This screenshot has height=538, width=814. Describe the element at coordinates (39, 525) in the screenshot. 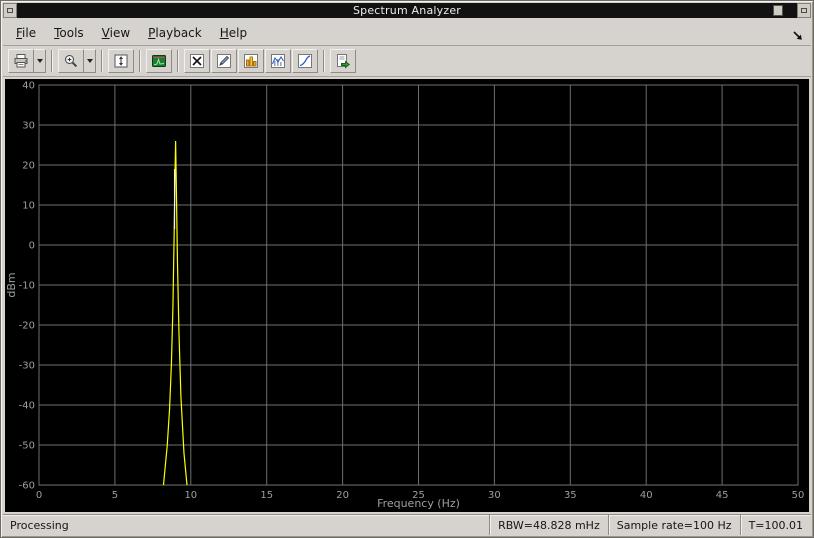

I see `status-message: Processing` at that location.